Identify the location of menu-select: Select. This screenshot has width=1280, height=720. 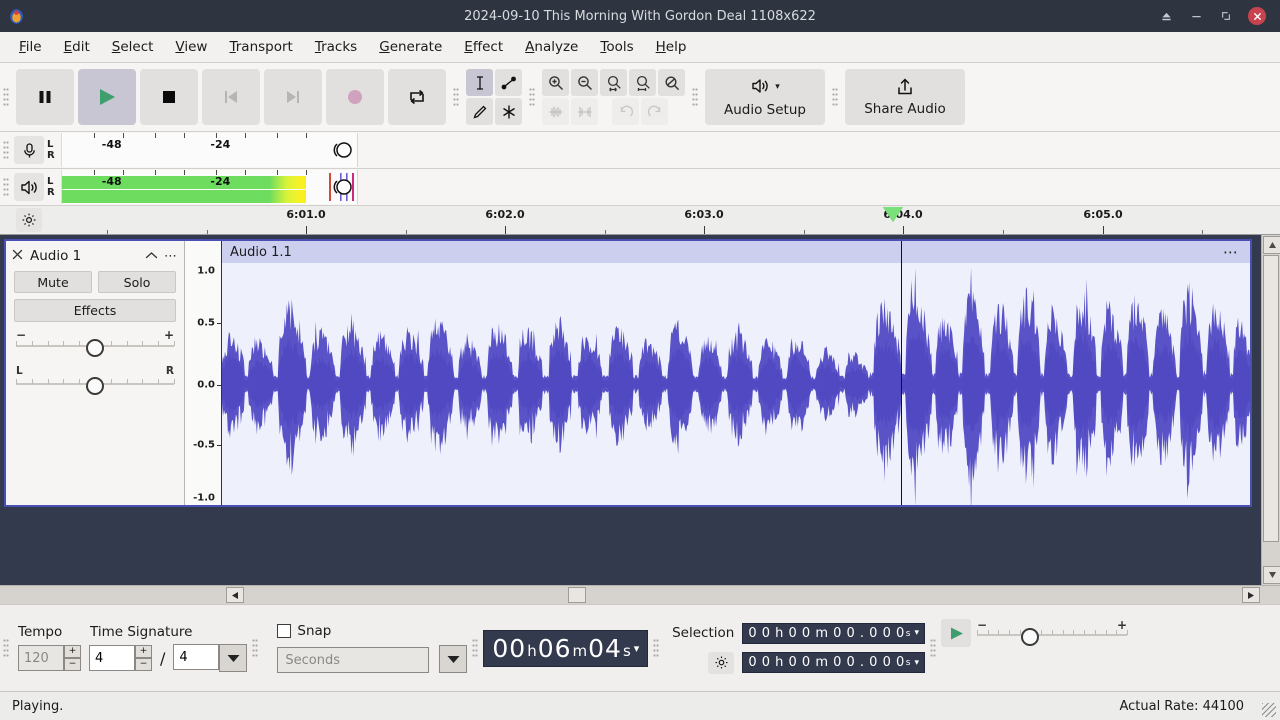
(133, 47).